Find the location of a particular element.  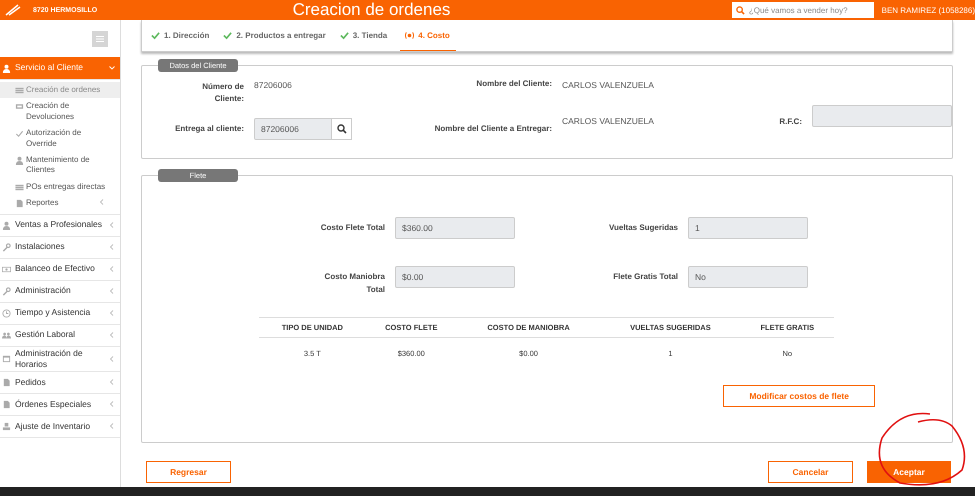

page-title: Creacion de ordenes is located at coordinates (372, 10).